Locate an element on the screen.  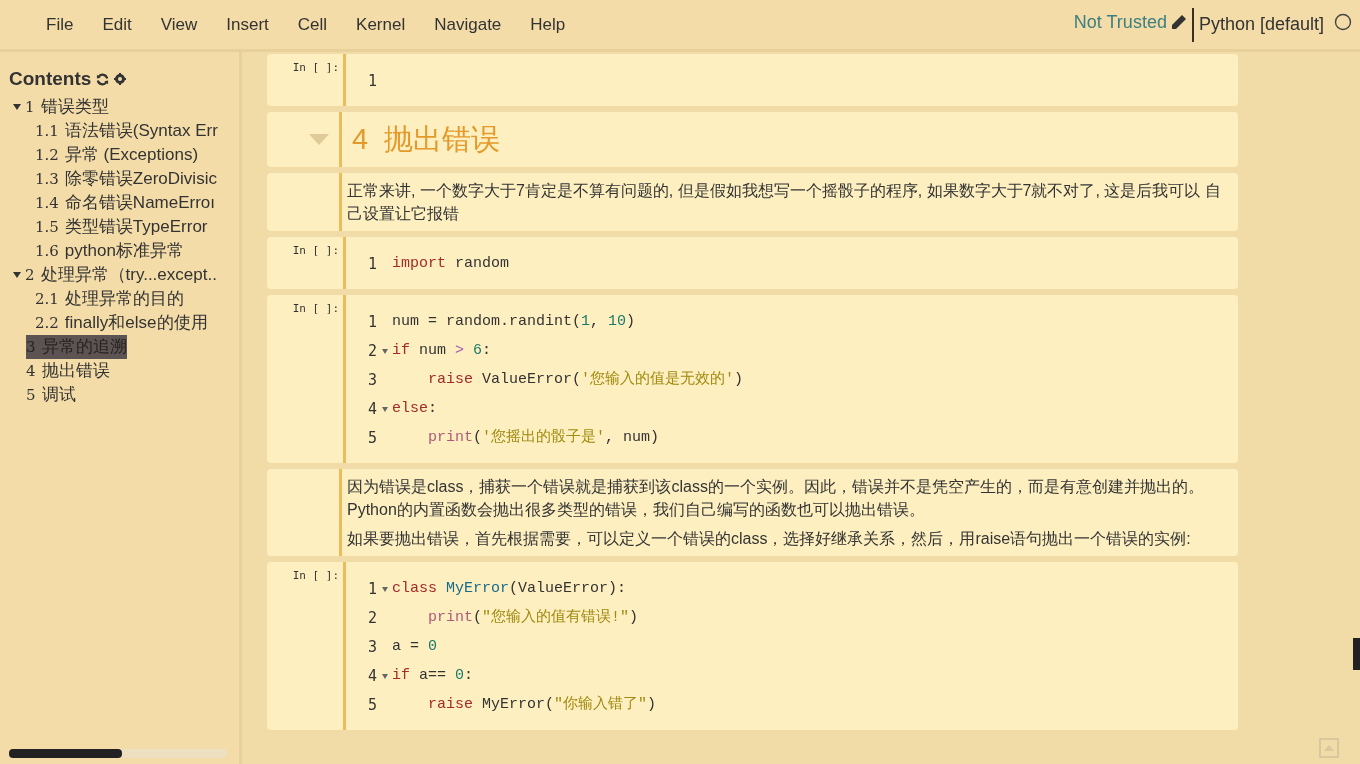
menu-item: Cell is located at coordinates (312, 24).